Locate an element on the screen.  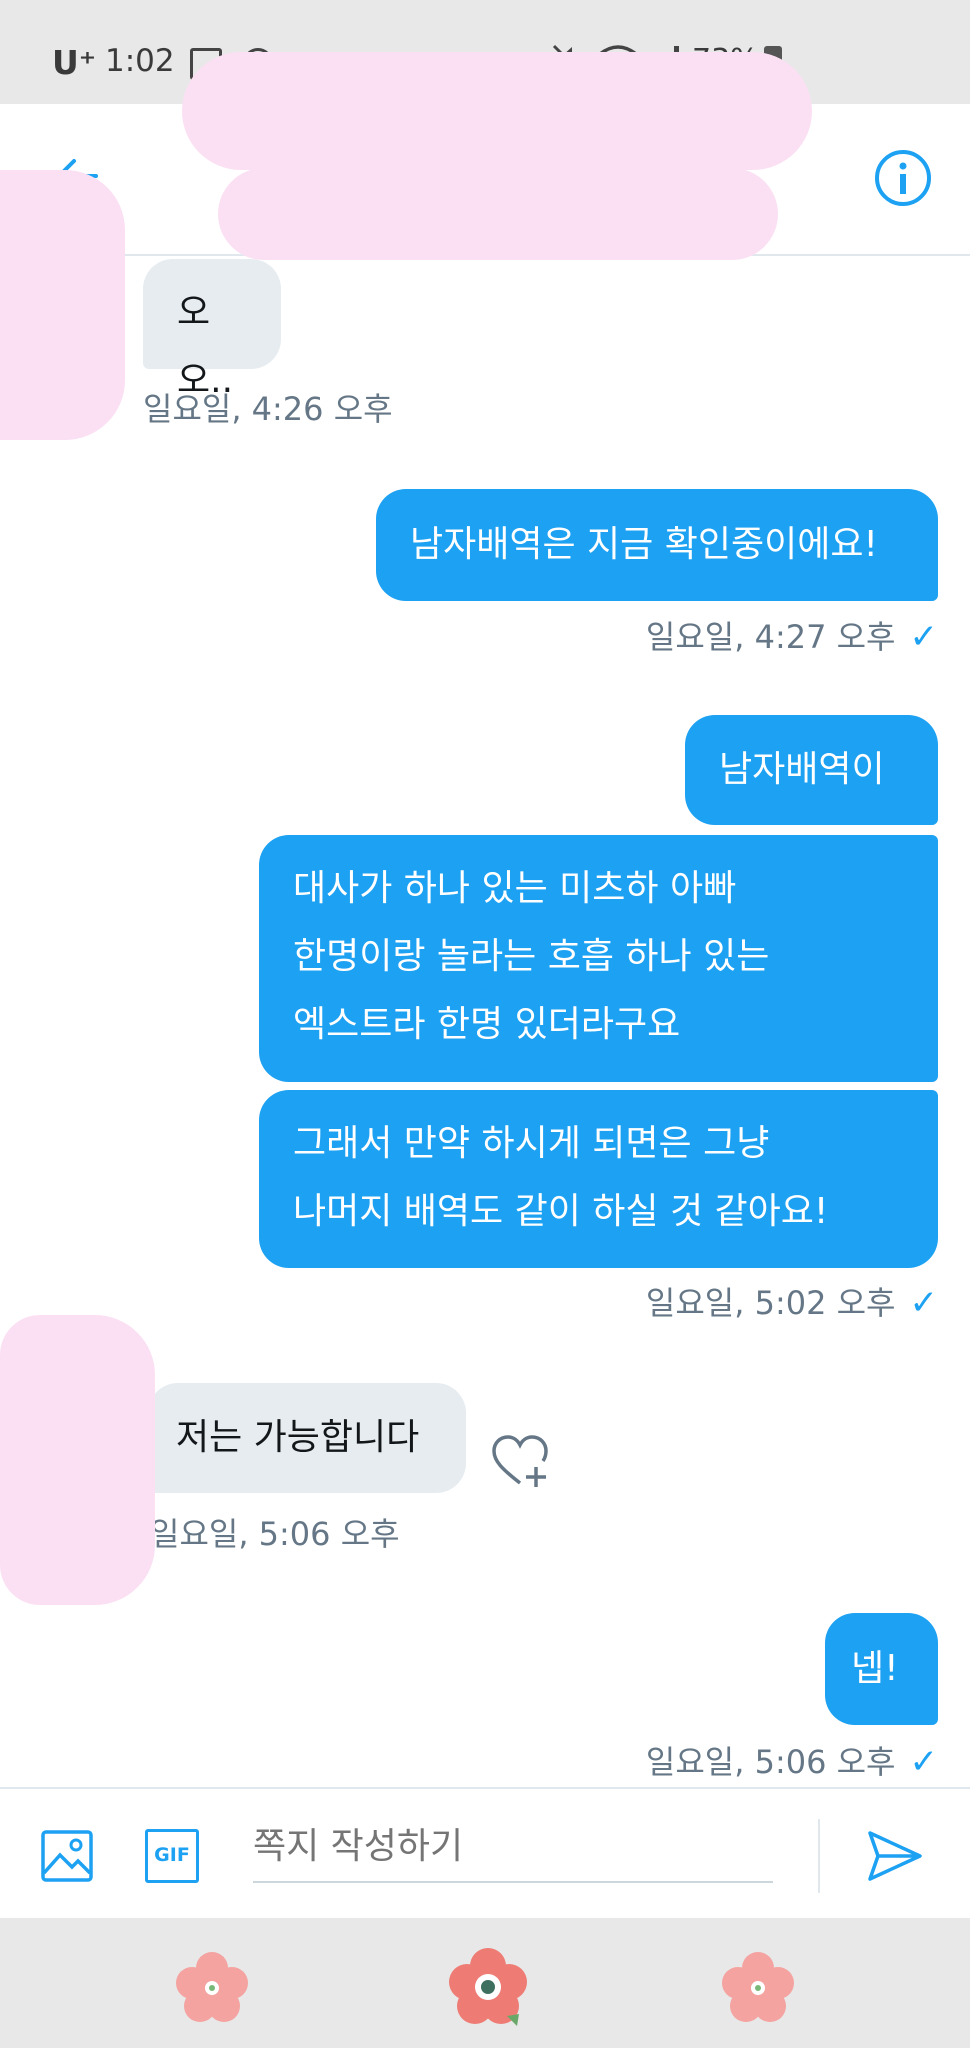
message-line: 그래서 만약 하시게 되면은 그냥 is located at coordinates (531, 1143).